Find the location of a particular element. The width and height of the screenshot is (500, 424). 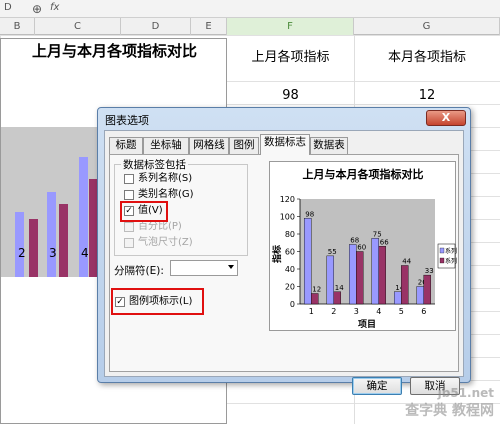

preview-y-label: 指标 is located at coordinates (277, 254).